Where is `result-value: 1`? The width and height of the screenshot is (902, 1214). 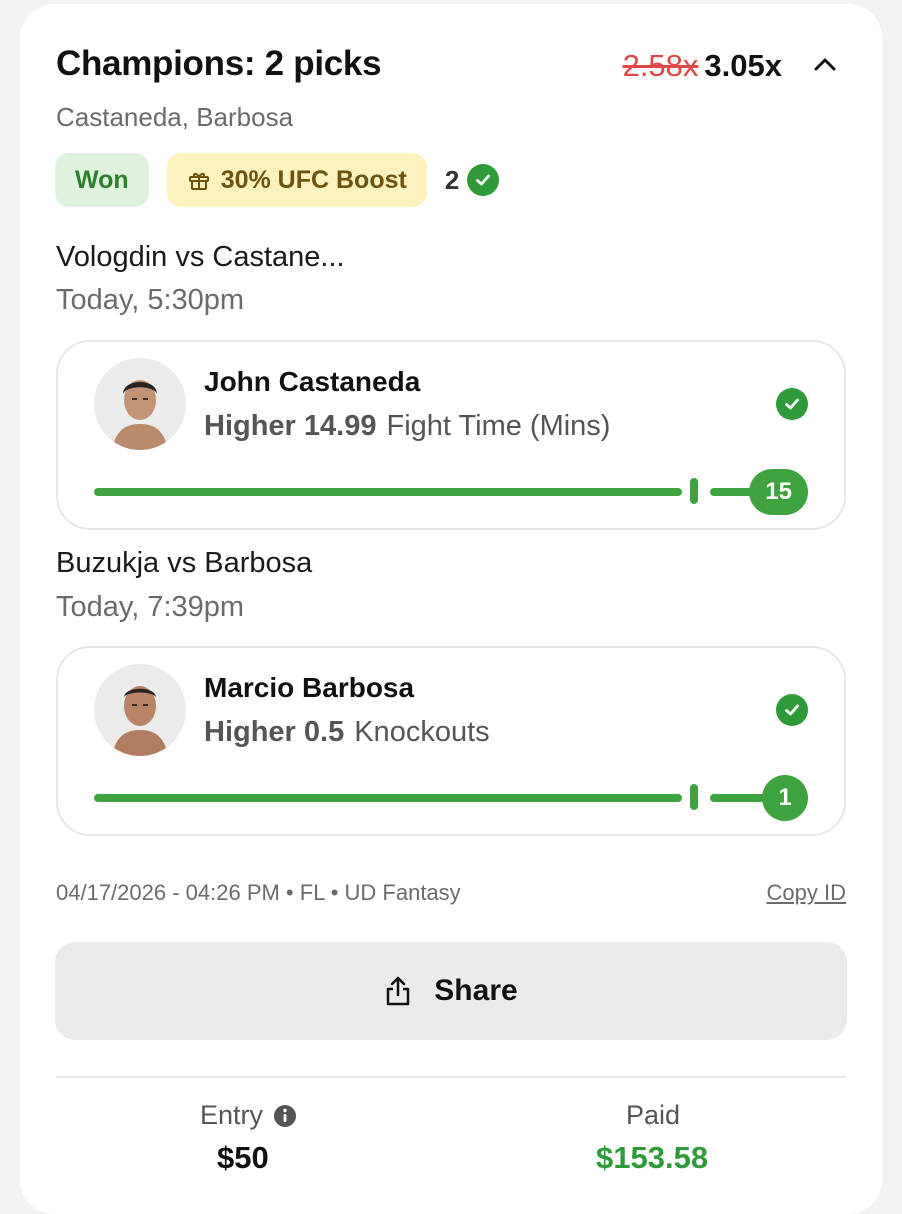
result-value: 1 is located at coordinates (785, 798).